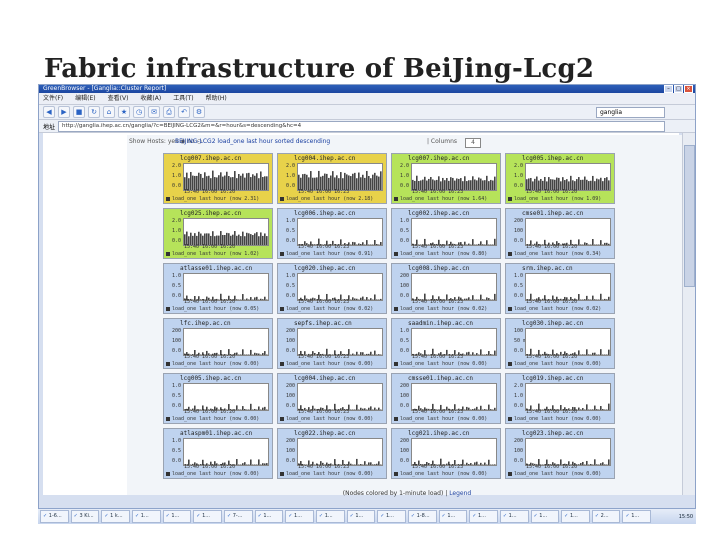  I want to click on y-tick-label: 0.5, so click(405, 231).